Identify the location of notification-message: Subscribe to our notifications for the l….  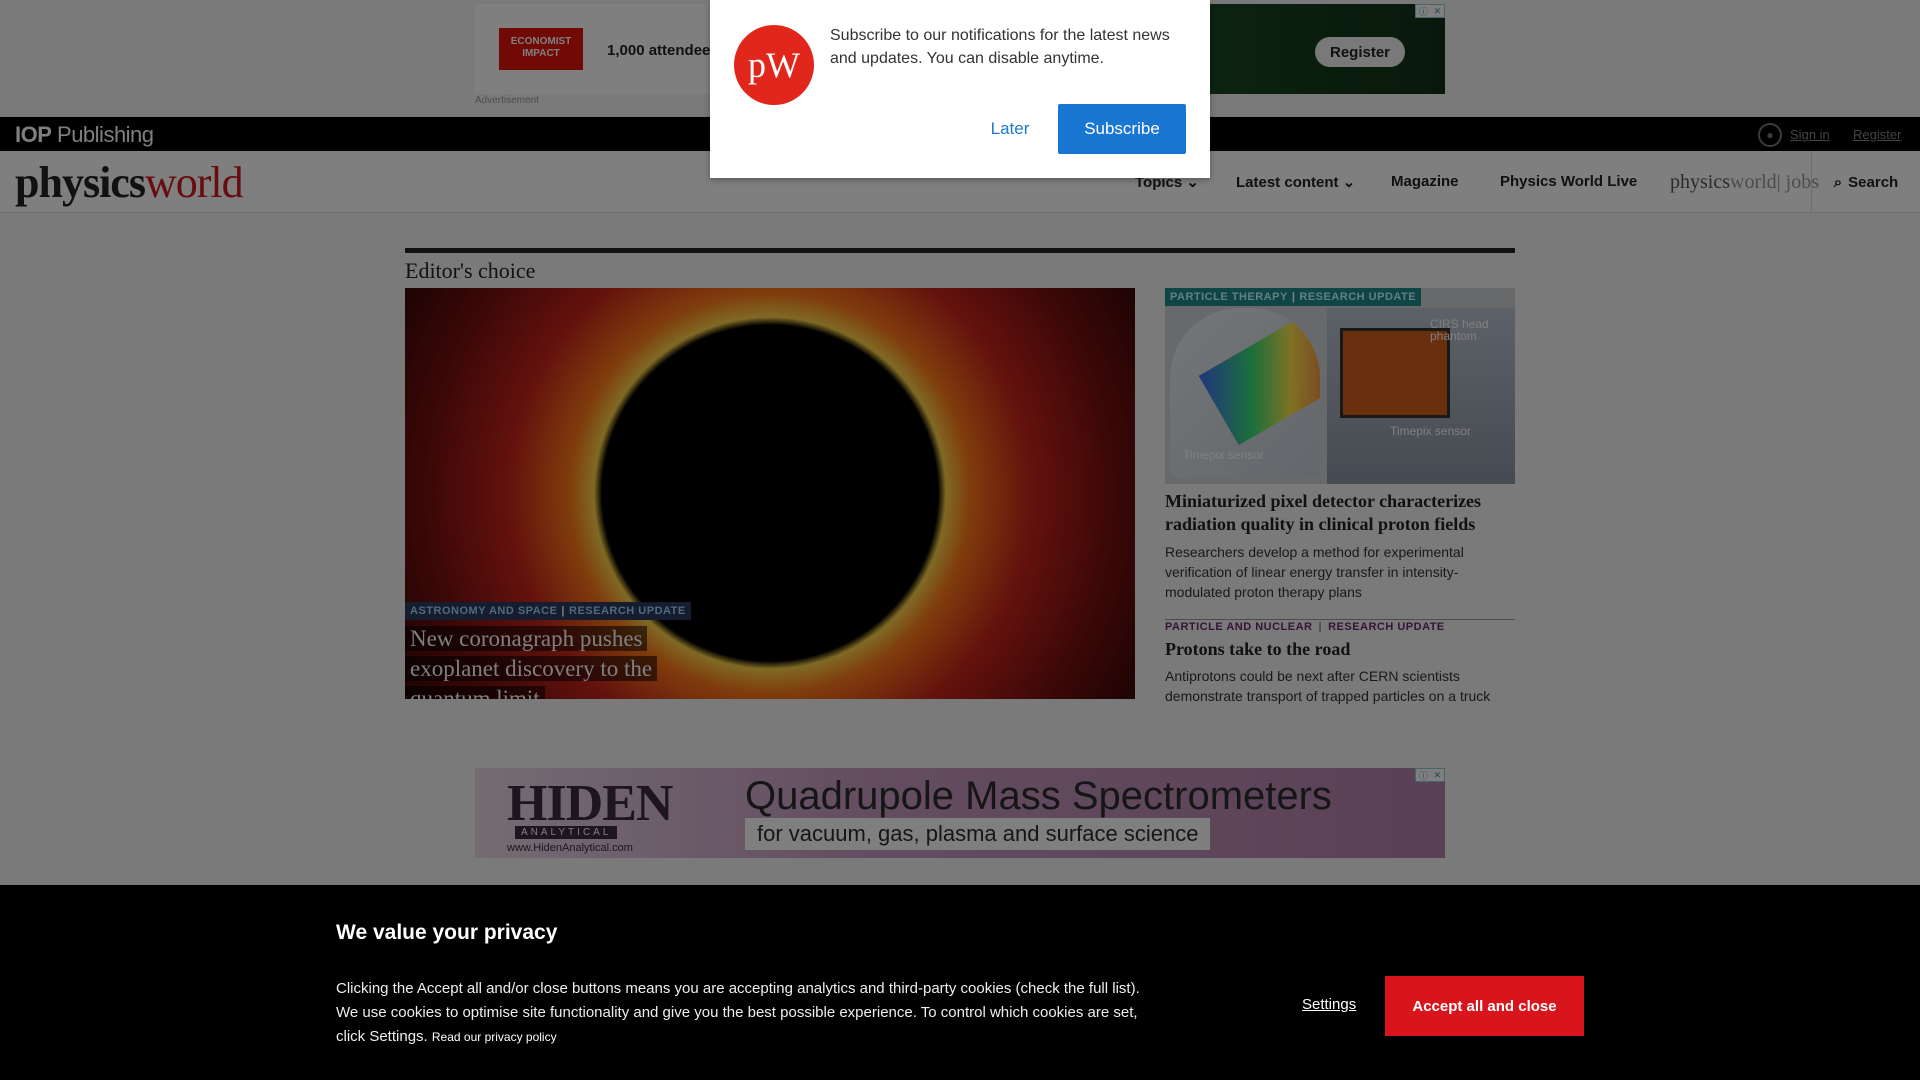
(1000, 47).